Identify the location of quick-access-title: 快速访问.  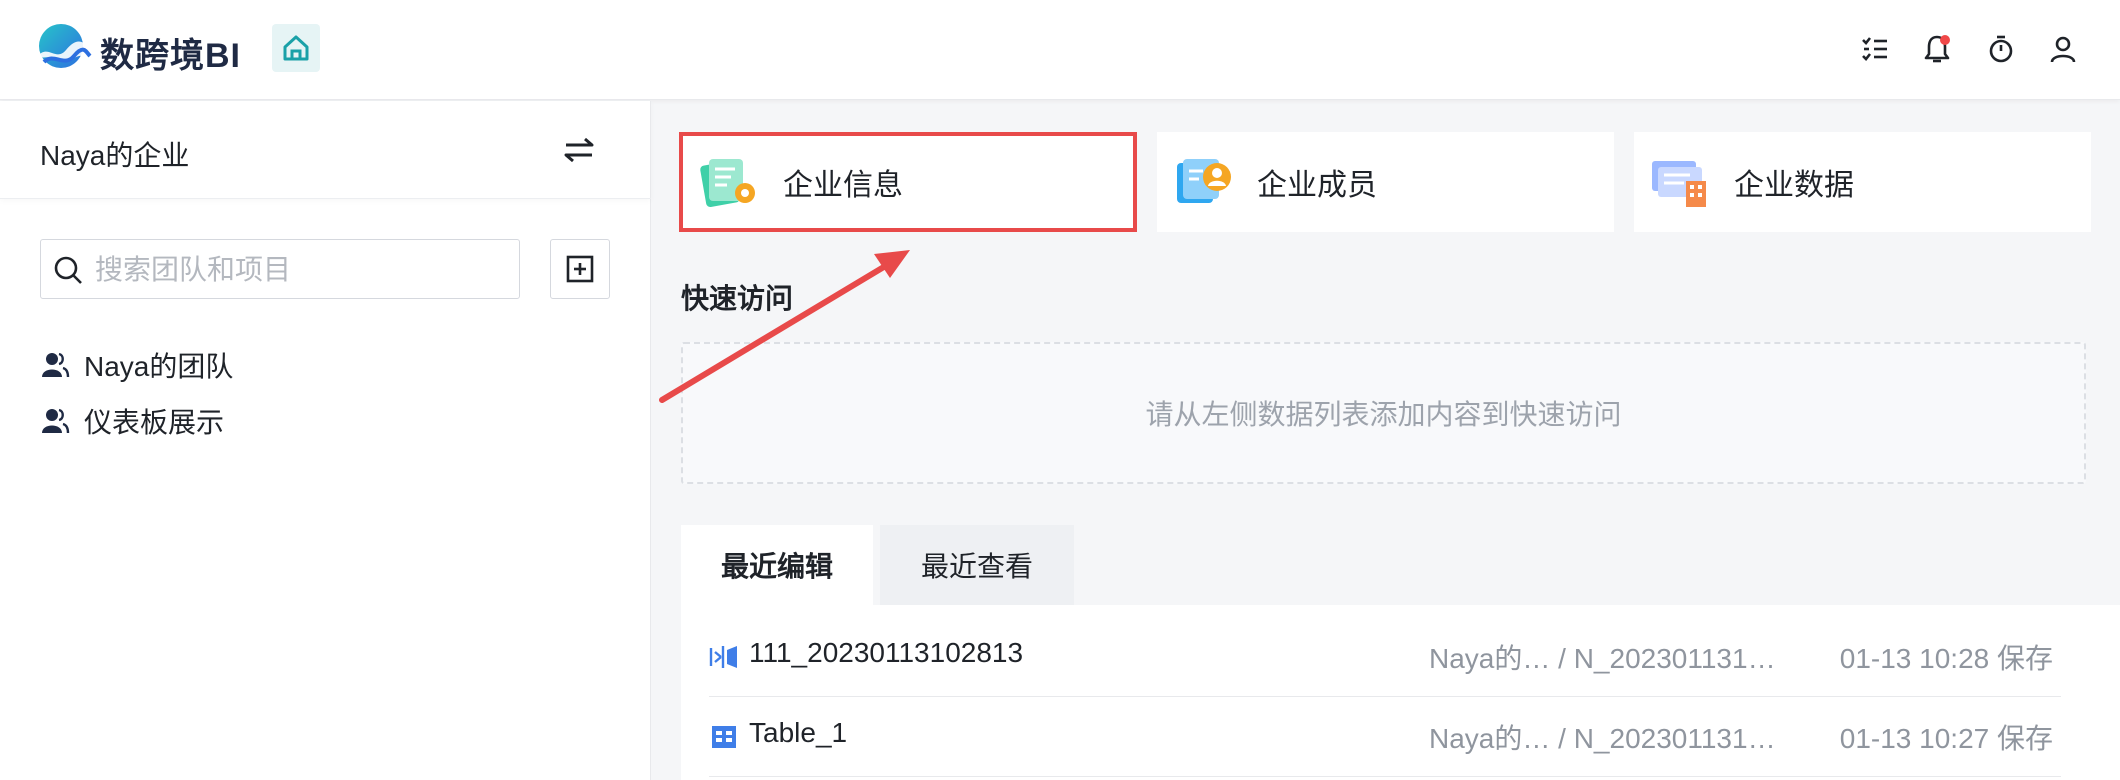
(737, 298).